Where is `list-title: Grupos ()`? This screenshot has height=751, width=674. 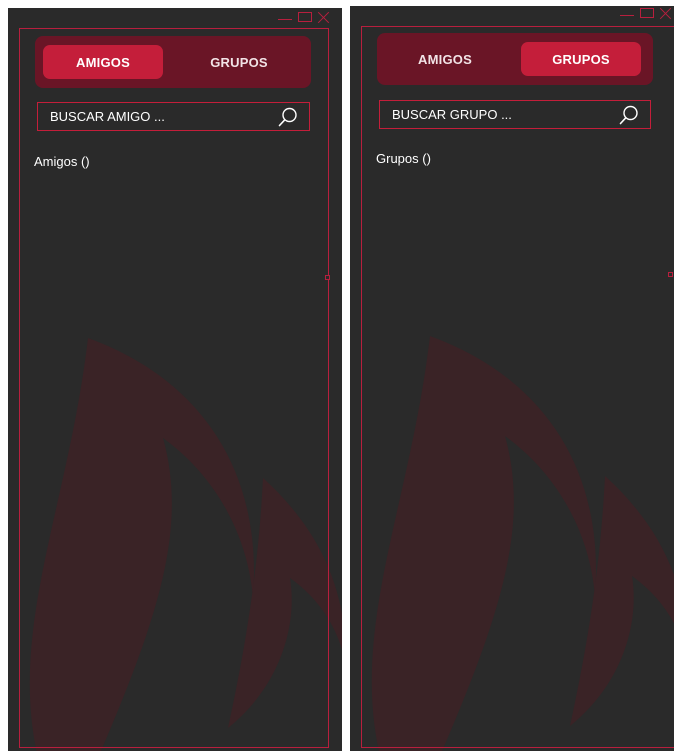 list-title: Grupos () is located at coordinates (403, 158).